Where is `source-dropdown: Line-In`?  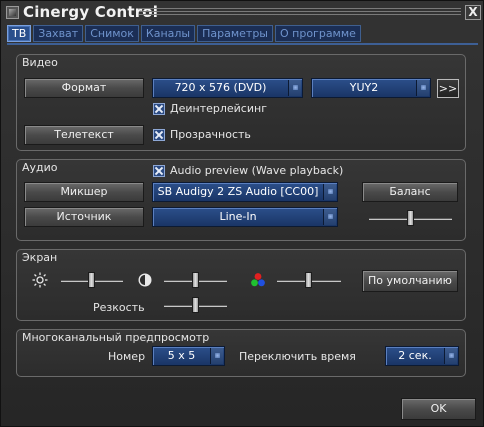
source-dropdown: Line-In is located at coordinates (245, 217).